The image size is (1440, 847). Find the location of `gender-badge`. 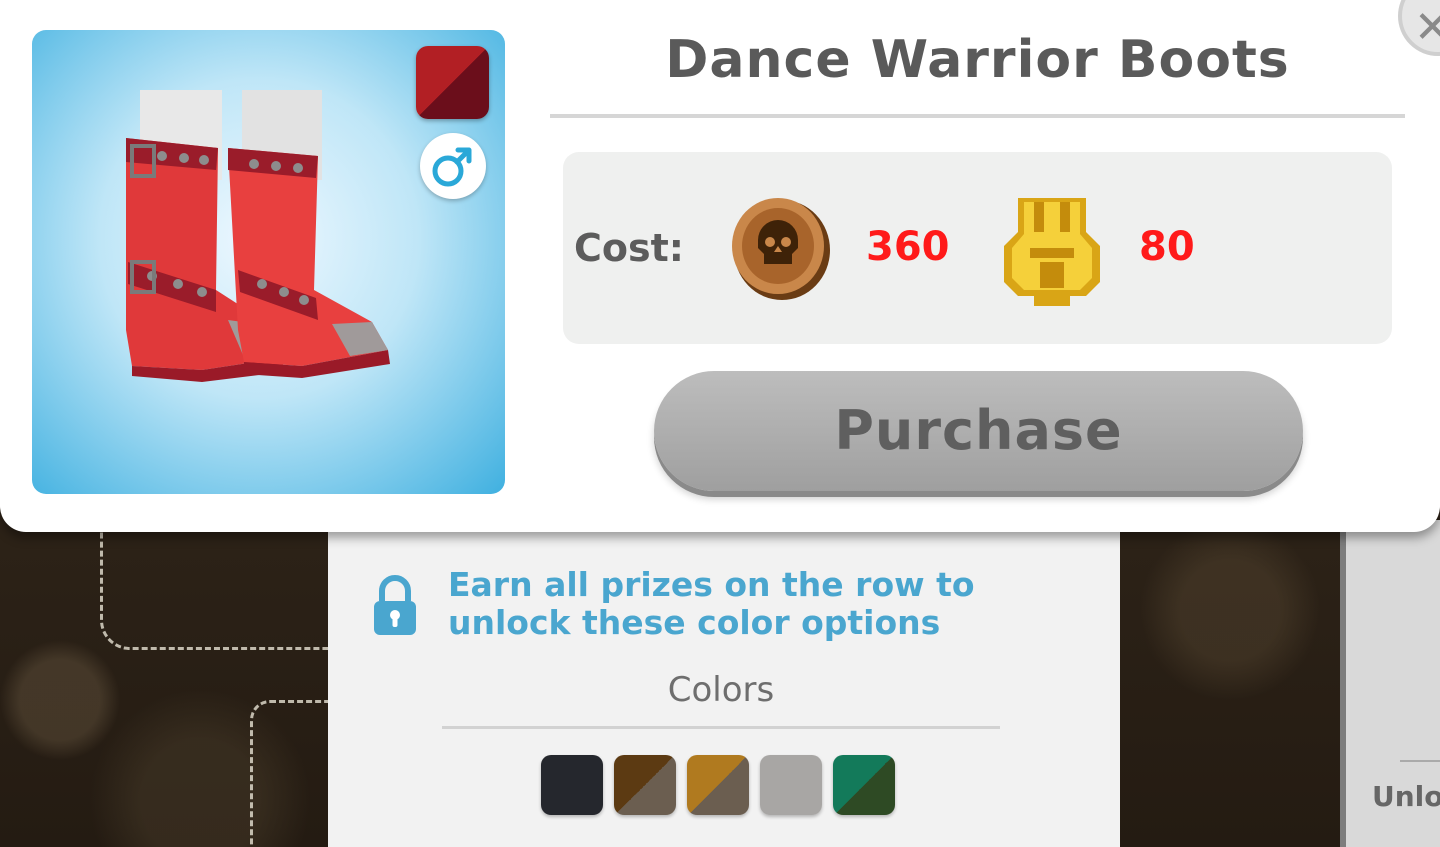

gender-badge is located at coordinates (453, 166).